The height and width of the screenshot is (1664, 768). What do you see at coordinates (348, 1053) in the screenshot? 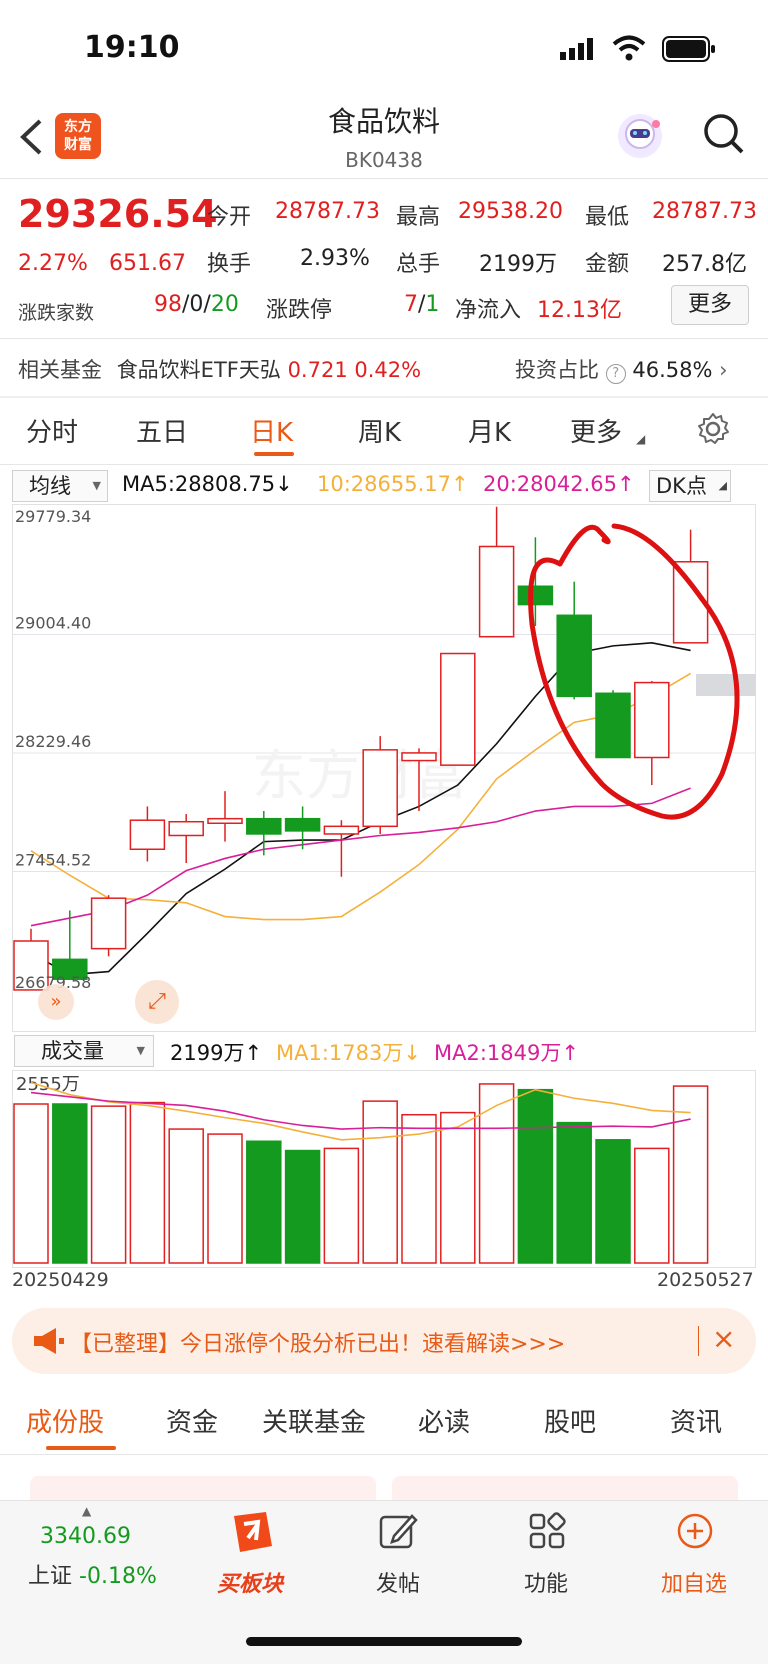
I see `vol-ma1-legend: MA1:1783万↓` at bounding box center [348, 1053].